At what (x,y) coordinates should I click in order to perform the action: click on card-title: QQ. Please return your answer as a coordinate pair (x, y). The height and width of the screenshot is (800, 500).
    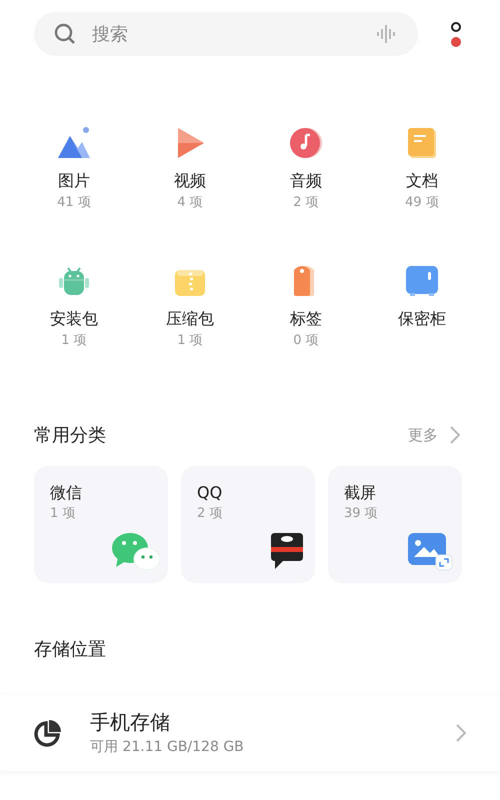
    Looking at the image, I should click on (210, 493).